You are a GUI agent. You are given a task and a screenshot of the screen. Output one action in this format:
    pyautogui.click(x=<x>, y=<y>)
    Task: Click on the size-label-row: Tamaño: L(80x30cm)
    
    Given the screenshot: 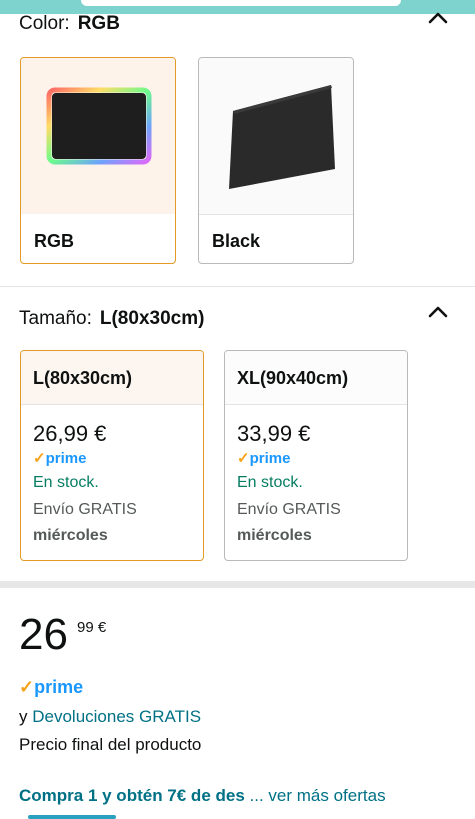 What is the action you would take?
    pyautogui.click(x=111, y=319)
    